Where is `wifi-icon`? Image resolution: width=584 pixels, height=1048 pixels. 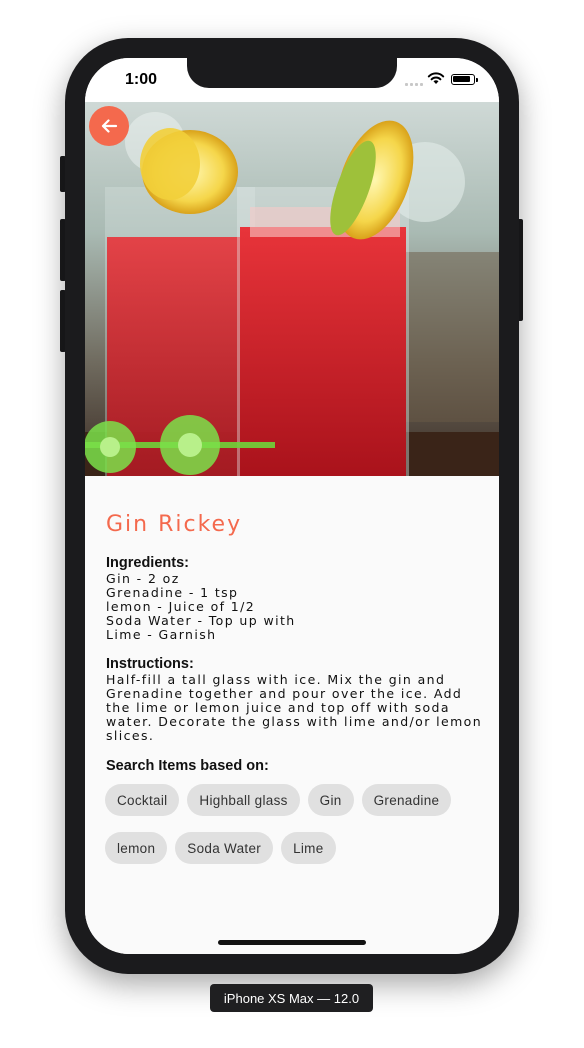
wifi-icon is located at coordinates (436, 78).